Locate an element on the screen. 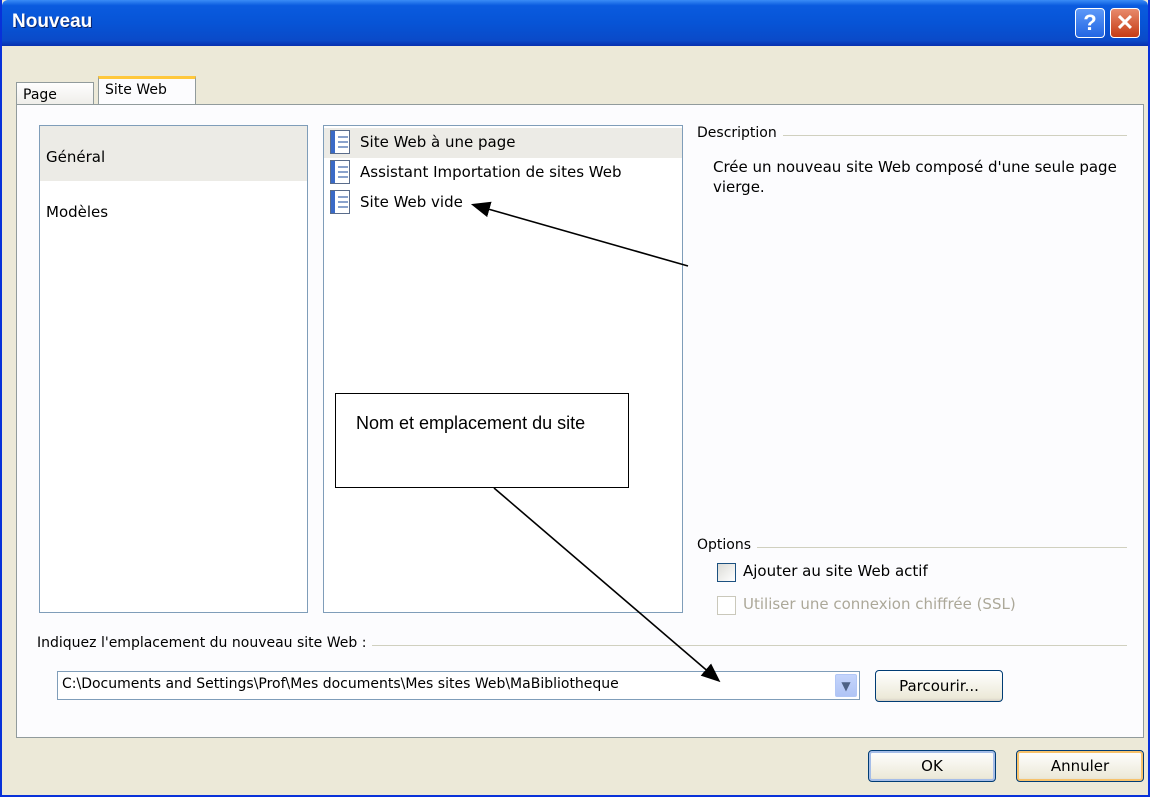  arrow-to-empty-site is located at coordinates (579, 234).